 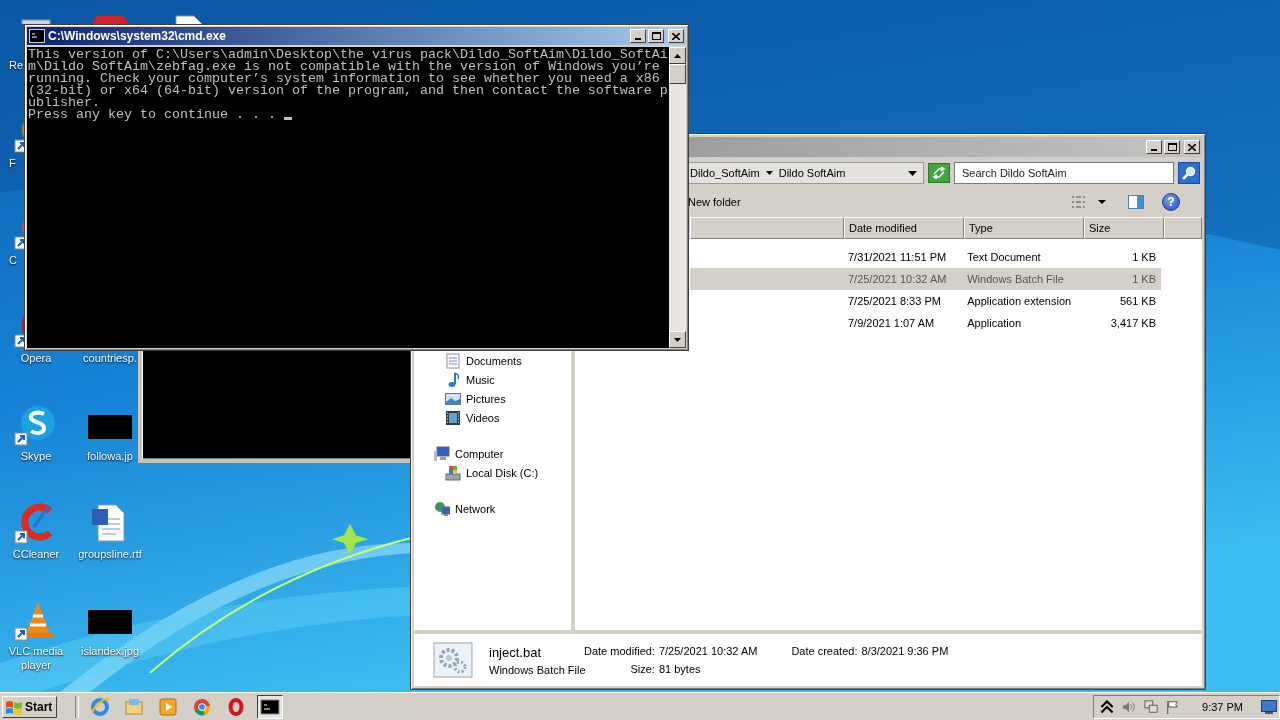 I want to click on speaker-icon, so click(x=1129, y=706).